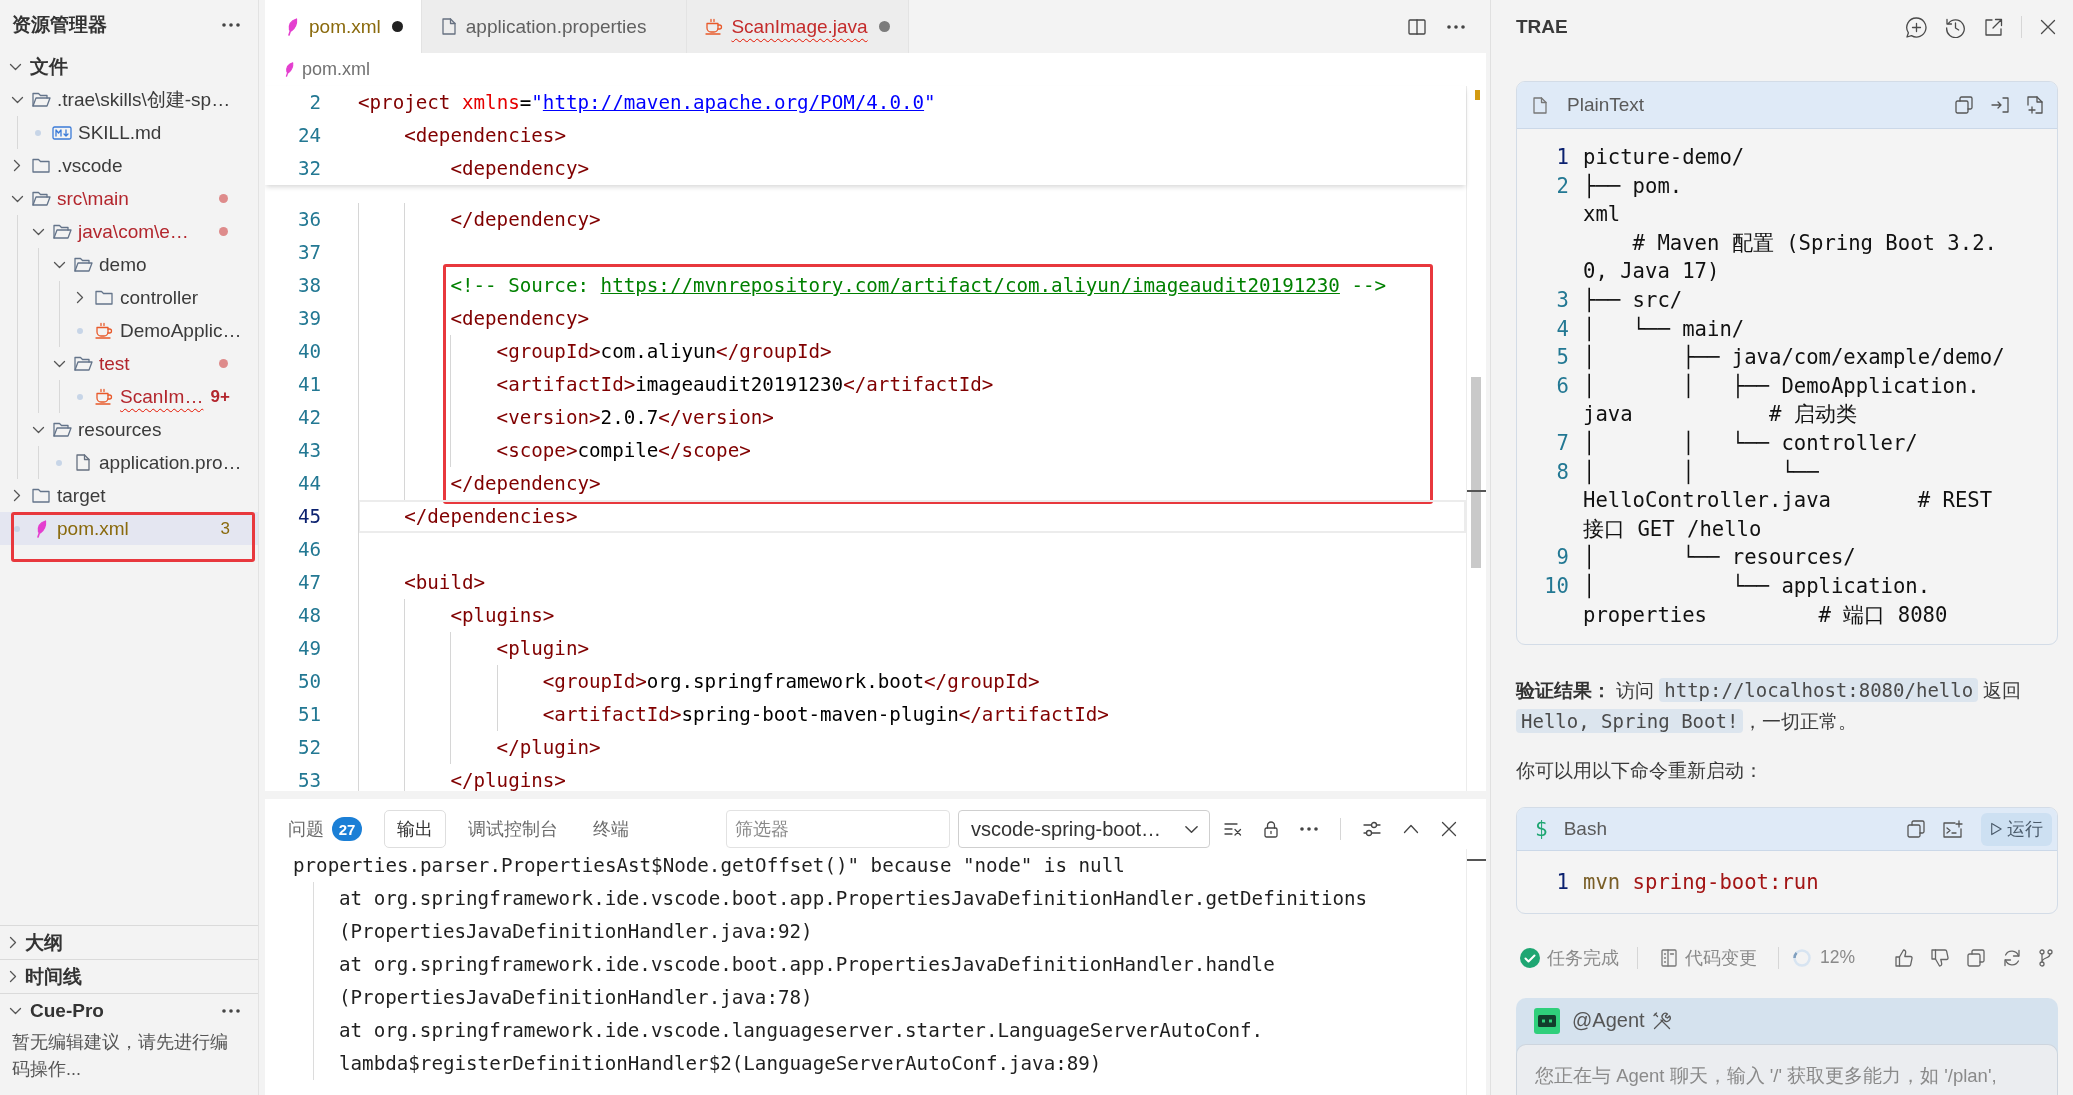 The image size is (2073, 1095). Describe the element at coordinates (1794, 357) in the screenshot. I see `code-line: │ ├── java/com/example/demo/` at that location.